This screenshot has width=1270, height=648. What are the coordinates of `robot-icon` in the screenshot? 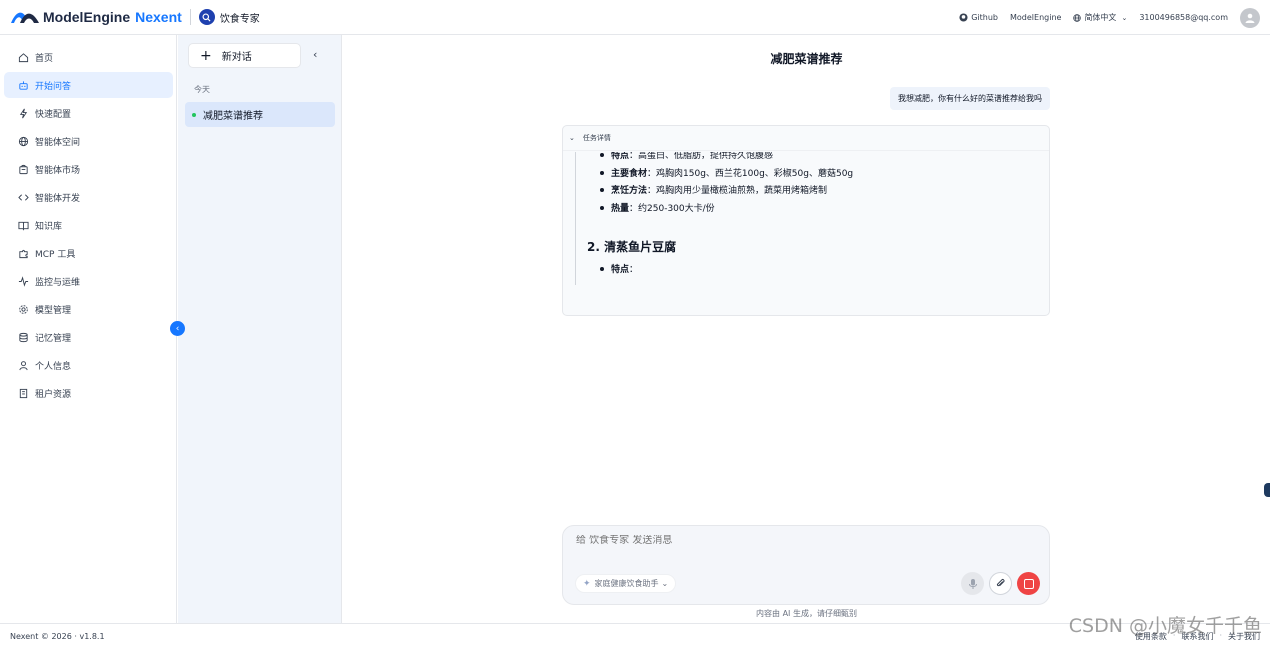 It's located at (23, 85).